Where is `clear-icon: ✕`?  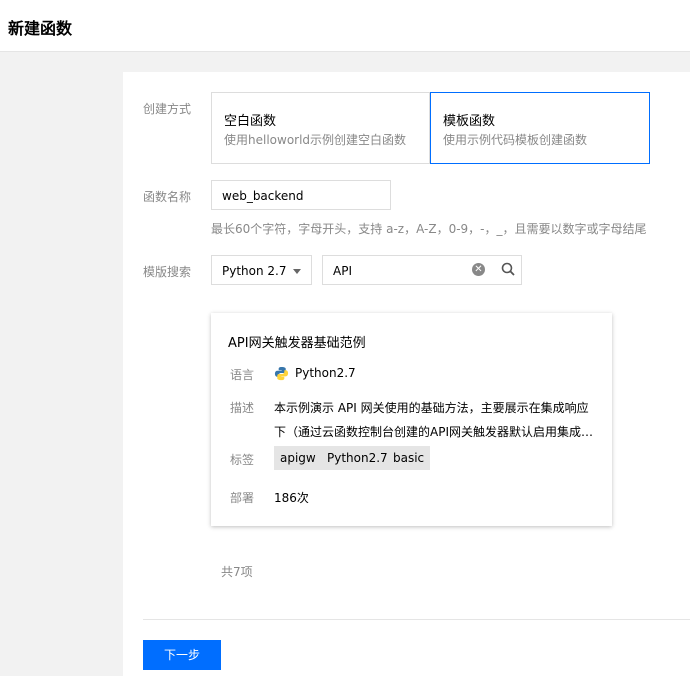
clear-icon: ✕ is located at coordinates (478, 269).